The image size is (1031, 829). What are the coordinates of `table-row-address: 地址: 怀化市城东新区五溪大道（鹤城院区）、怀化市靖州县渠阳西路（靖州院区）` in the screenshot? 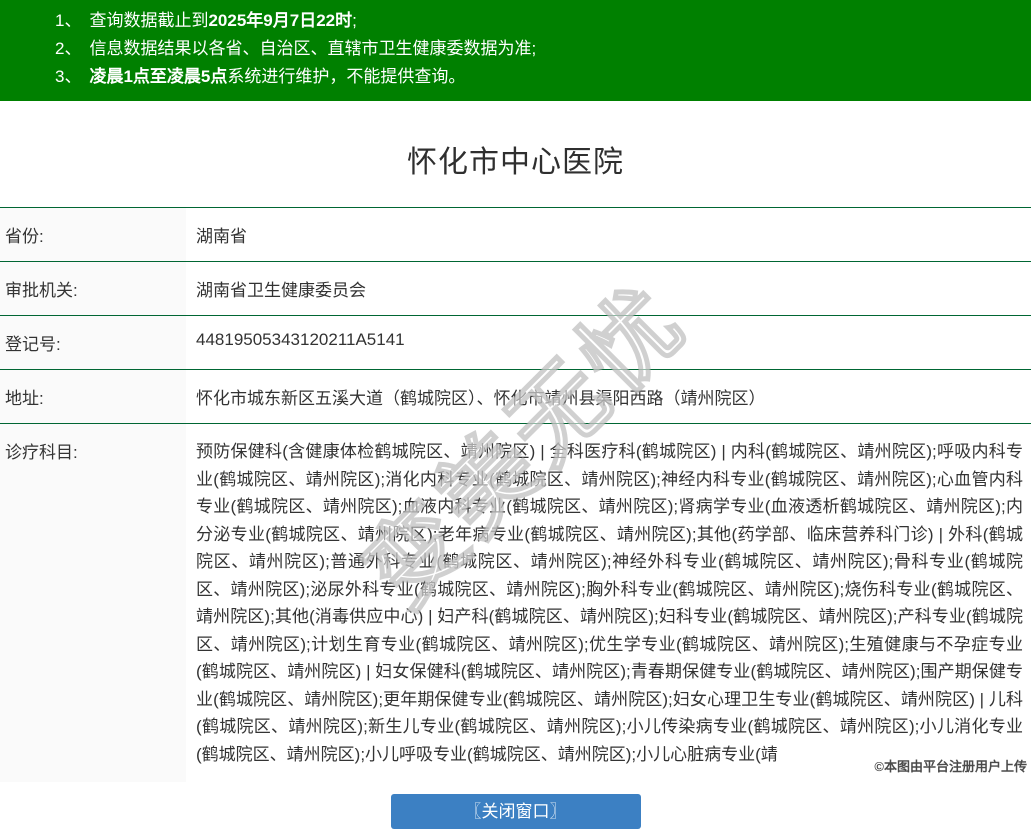 It's located at (515, 396).